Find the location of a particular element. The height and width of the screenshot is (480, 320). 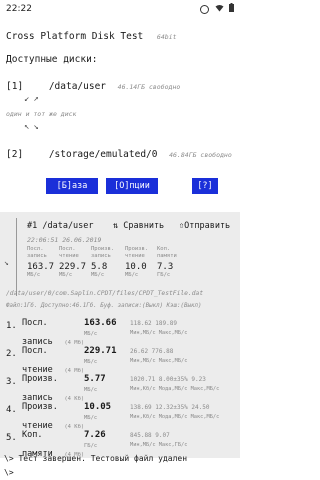

row-value: 7.26 is located at coordinates (95, 435).